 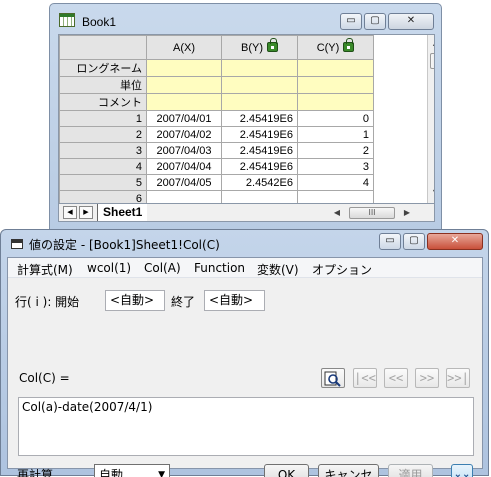 I want to click on tab-sheet1: Sheet1, so click(x=122, y=212).